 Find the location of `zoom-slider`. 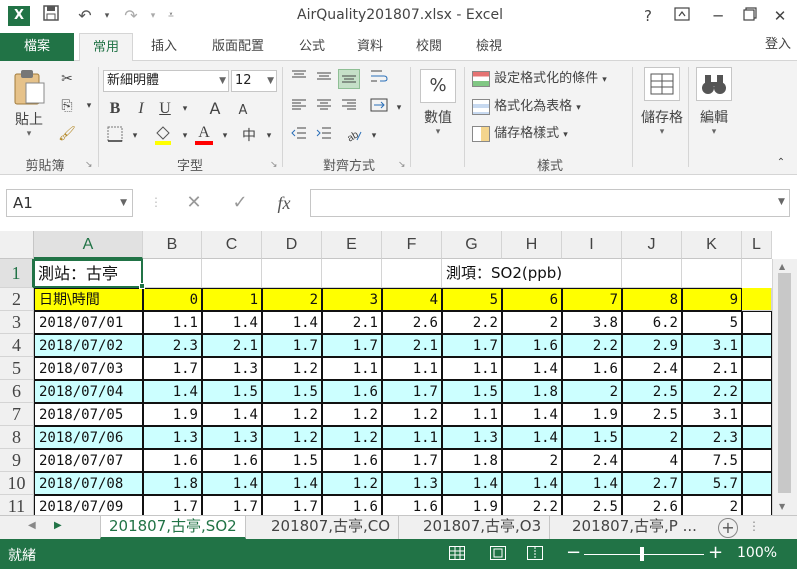

zoom-slider is located at coordinates (644, 554).